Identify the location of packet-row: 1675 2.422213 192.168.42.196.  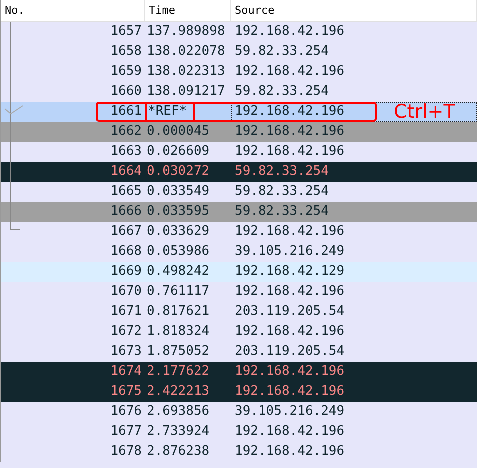
(239, 392).